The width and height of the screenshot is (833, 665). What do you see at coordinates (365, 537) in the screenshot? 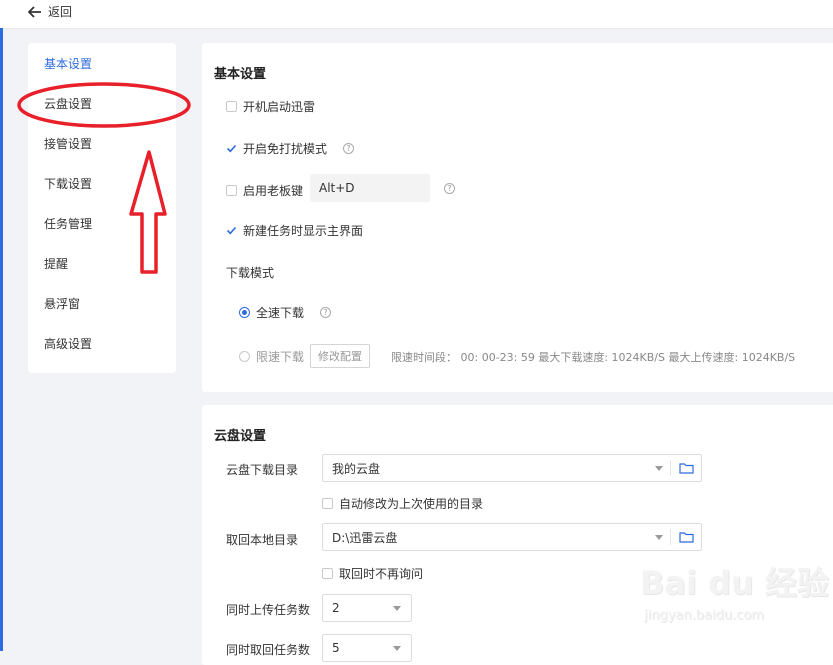
I see `local-dir-value: D:\迅雷云盘` at bounding box center [365, 537].